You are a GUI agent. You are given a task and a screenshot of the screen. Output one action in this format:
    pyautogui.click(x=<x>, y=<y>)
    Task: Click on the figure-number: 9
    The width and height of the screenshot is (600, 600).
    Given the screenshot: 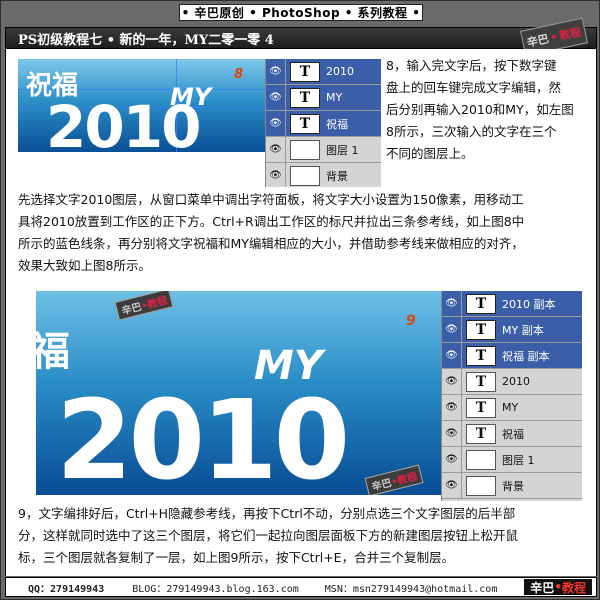 What is the action you would take?
    pyautogui.click(x=411, y=321)
    